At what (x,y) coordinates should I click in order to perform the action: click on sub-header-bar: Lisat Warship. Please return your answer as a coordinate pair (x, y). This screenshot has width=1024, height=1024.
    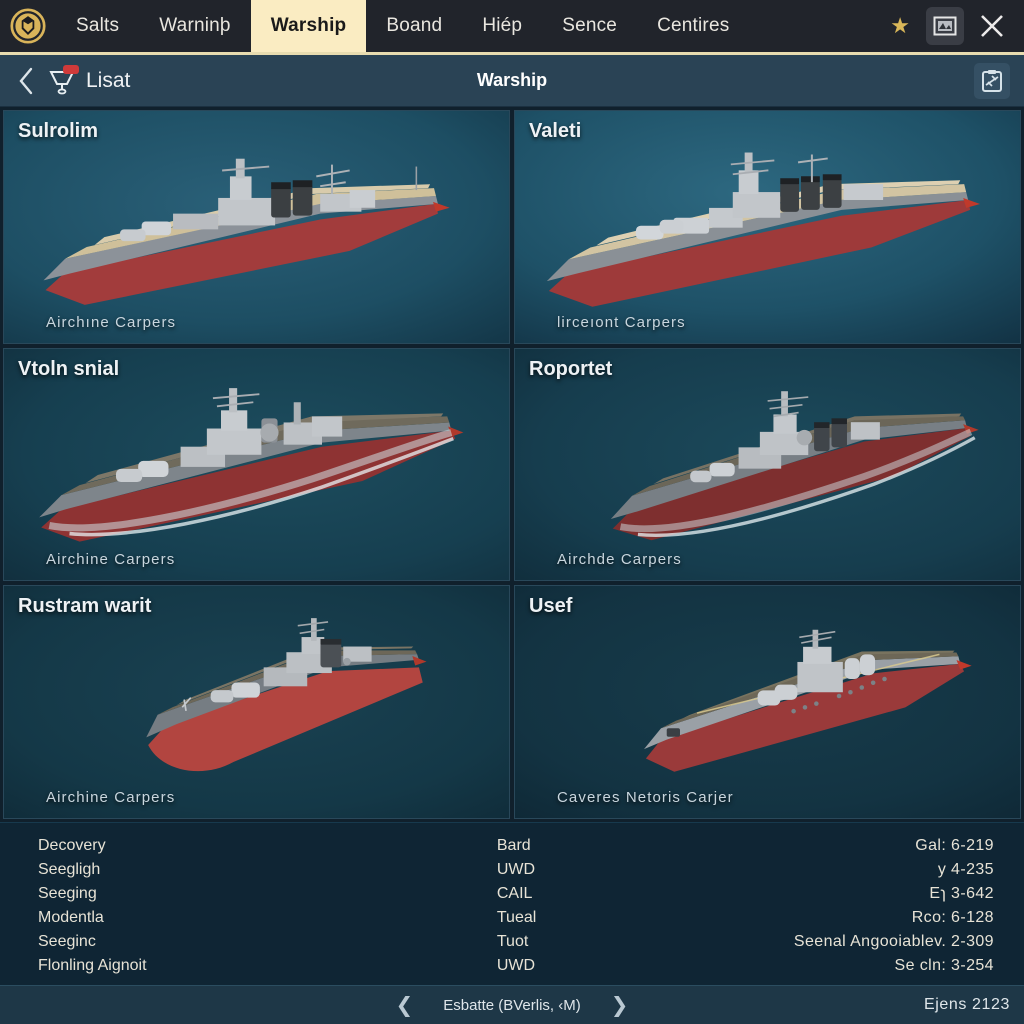
    Looking at the image, I should click on (512, 81).